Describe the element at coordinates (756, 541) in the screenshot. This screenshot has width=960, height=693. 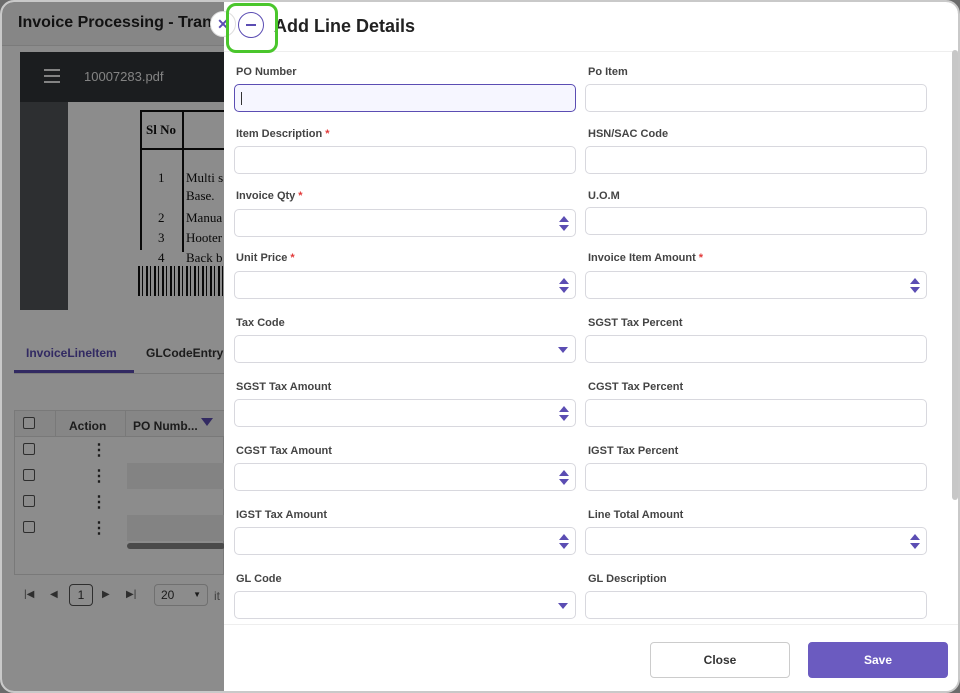
I see `line-total-amount-input` at that location.